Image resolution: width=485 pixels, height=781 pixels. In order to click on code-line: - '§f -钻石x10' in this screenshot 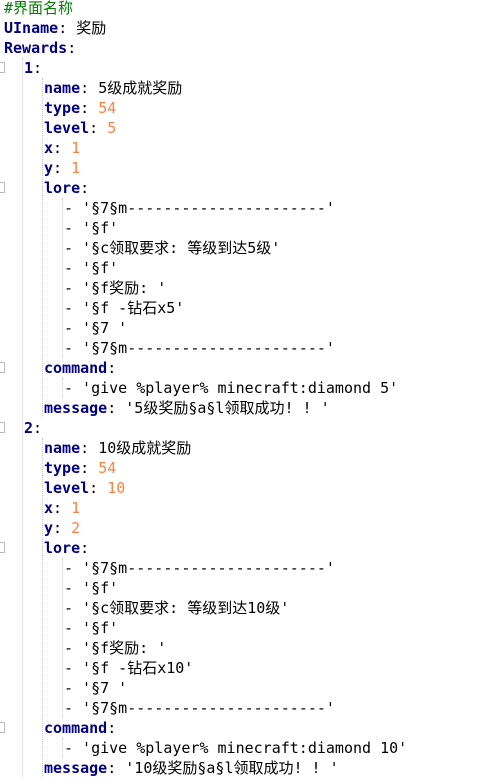, I will do `click(128, 668)`.